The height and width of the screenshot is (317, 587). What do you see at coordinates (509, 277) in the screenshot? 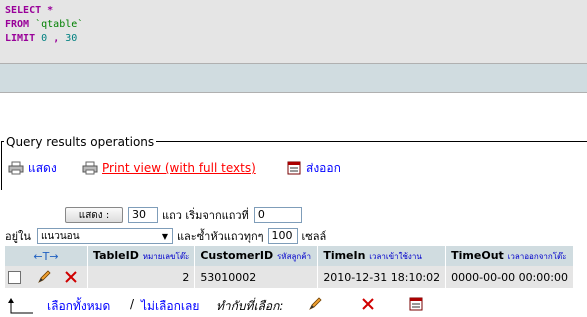
I see `cell-timeout: 0000-00-00 00:00:00` at bounding box center [509, 277].